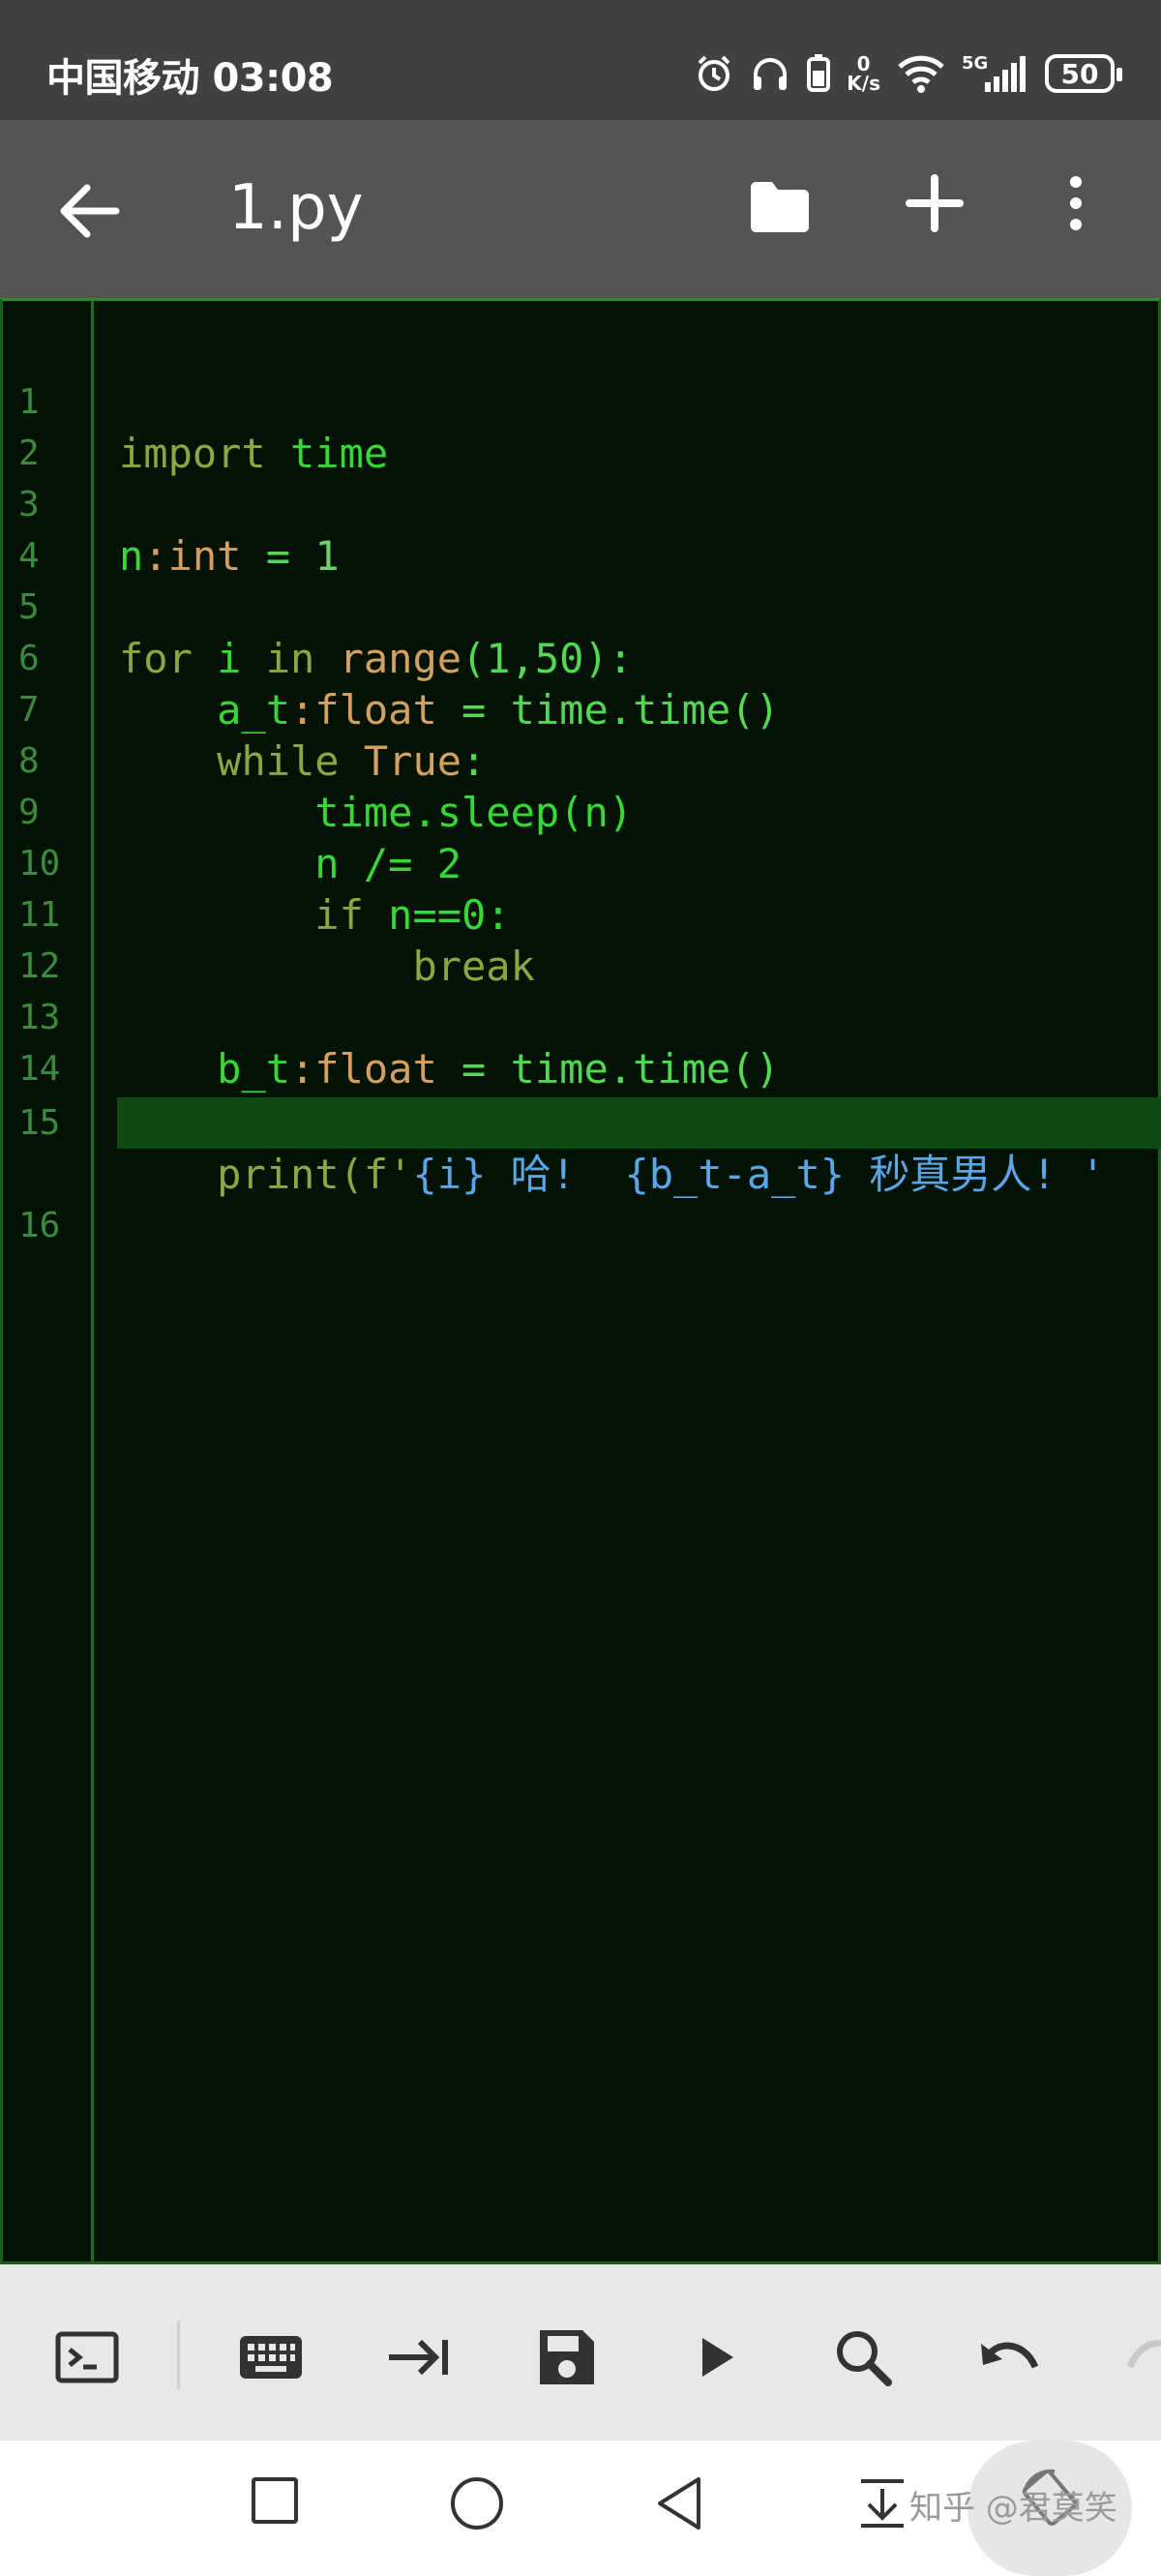 Image resolution: width=1161 pixels, height=2576 pixels. What do you see at coordinates (1010, 2357) in the screenshot?
I see `undo-icon` at bounding box center [1010, 2357].